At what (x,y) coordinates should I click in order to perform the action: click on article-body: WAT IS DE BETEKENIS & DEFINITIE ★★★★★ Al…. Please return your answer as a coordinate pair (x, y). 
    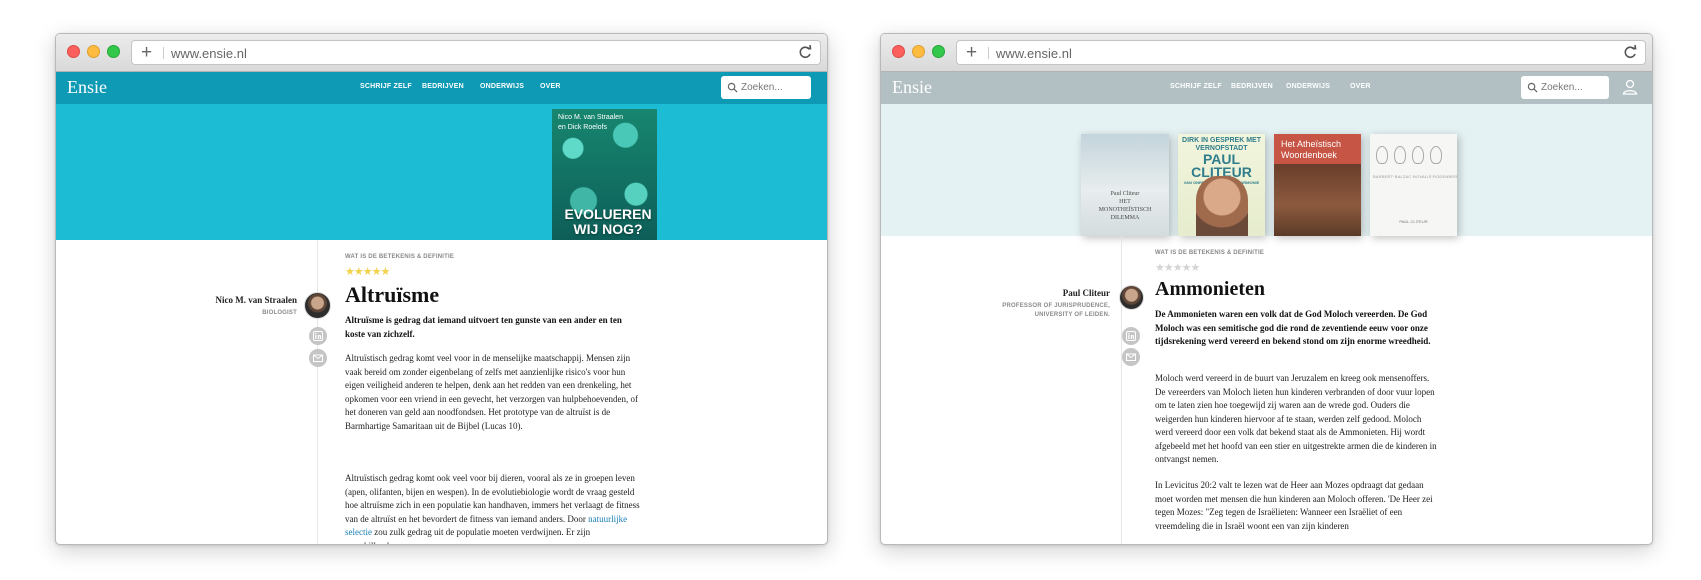
    Looking at the image, I should click on (492, 392).